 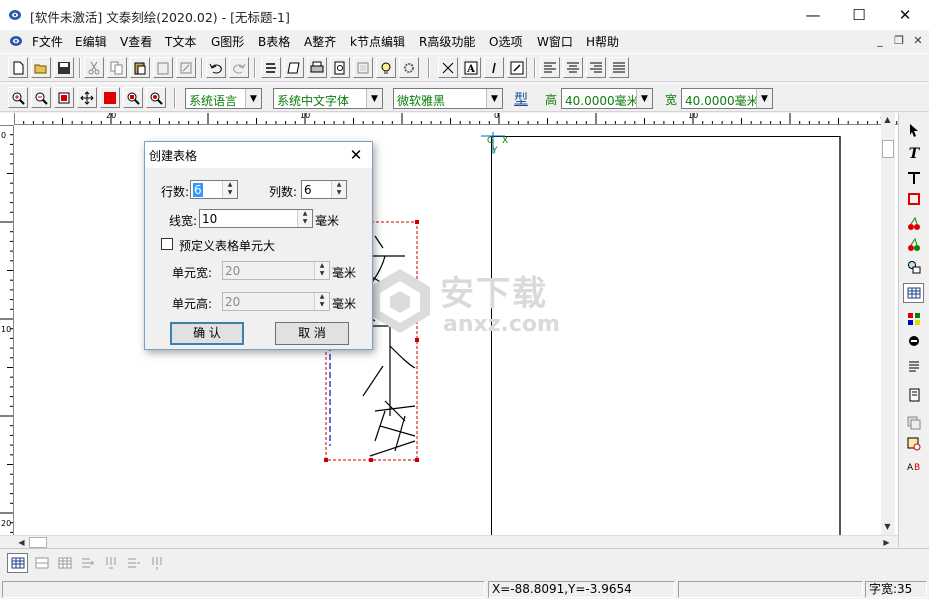 I want to click on zoom-all-button, so click(x=156, y=97).